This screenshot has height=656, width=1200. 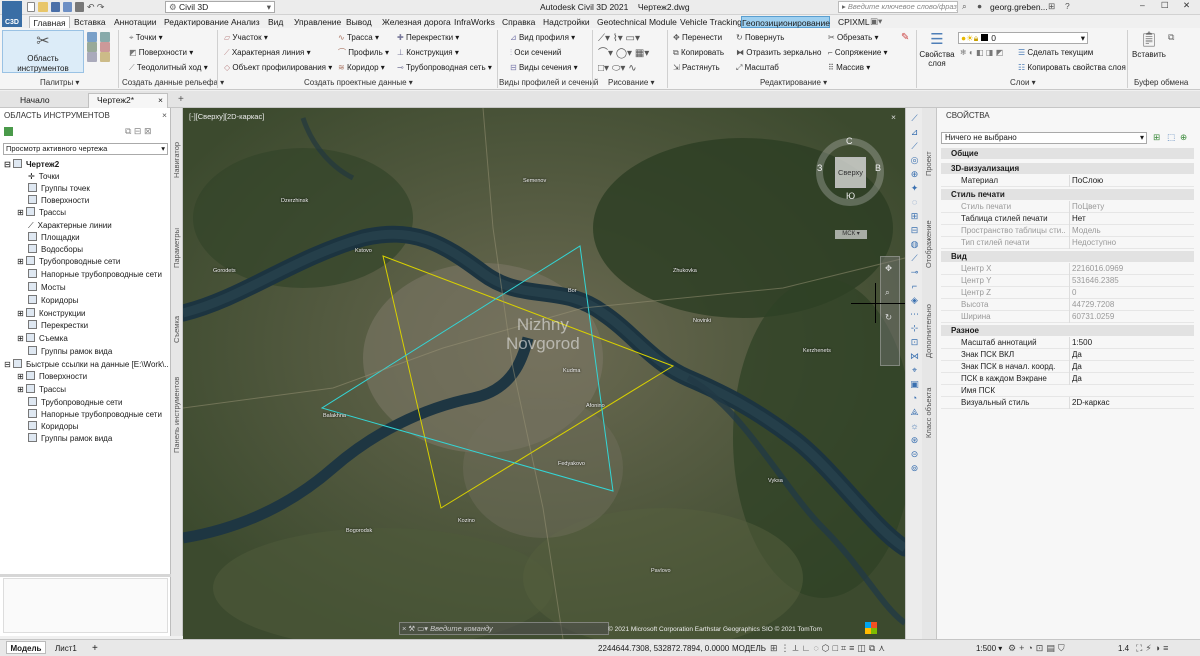 What do you see at coordinates (915, 160) in the screenshot?
I see `tool-4-icon: ◎` at bounding box center [915, 160].